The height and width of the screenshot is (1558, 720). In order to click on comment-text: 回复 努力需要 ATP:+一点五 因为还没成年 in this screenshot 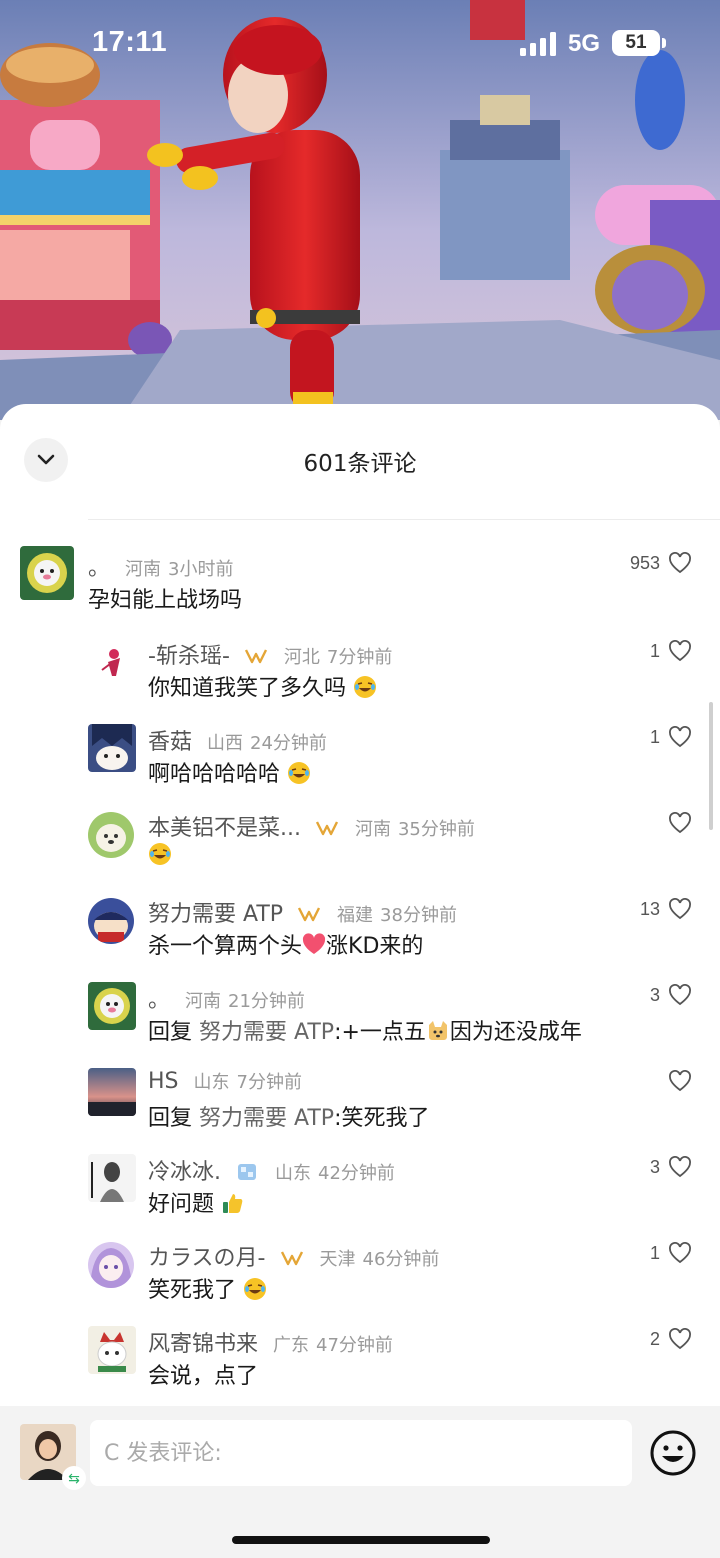, I will do `click(365, 1030)`.